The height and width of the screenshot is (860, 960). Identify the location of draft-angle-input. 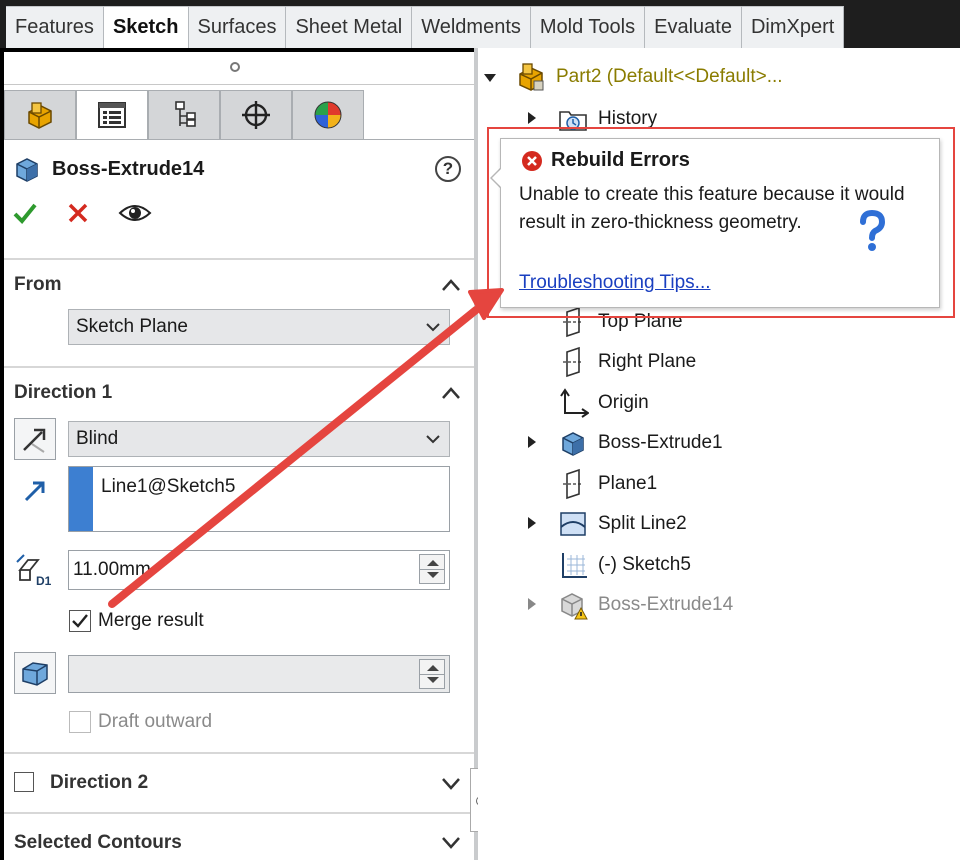
(259, 674).